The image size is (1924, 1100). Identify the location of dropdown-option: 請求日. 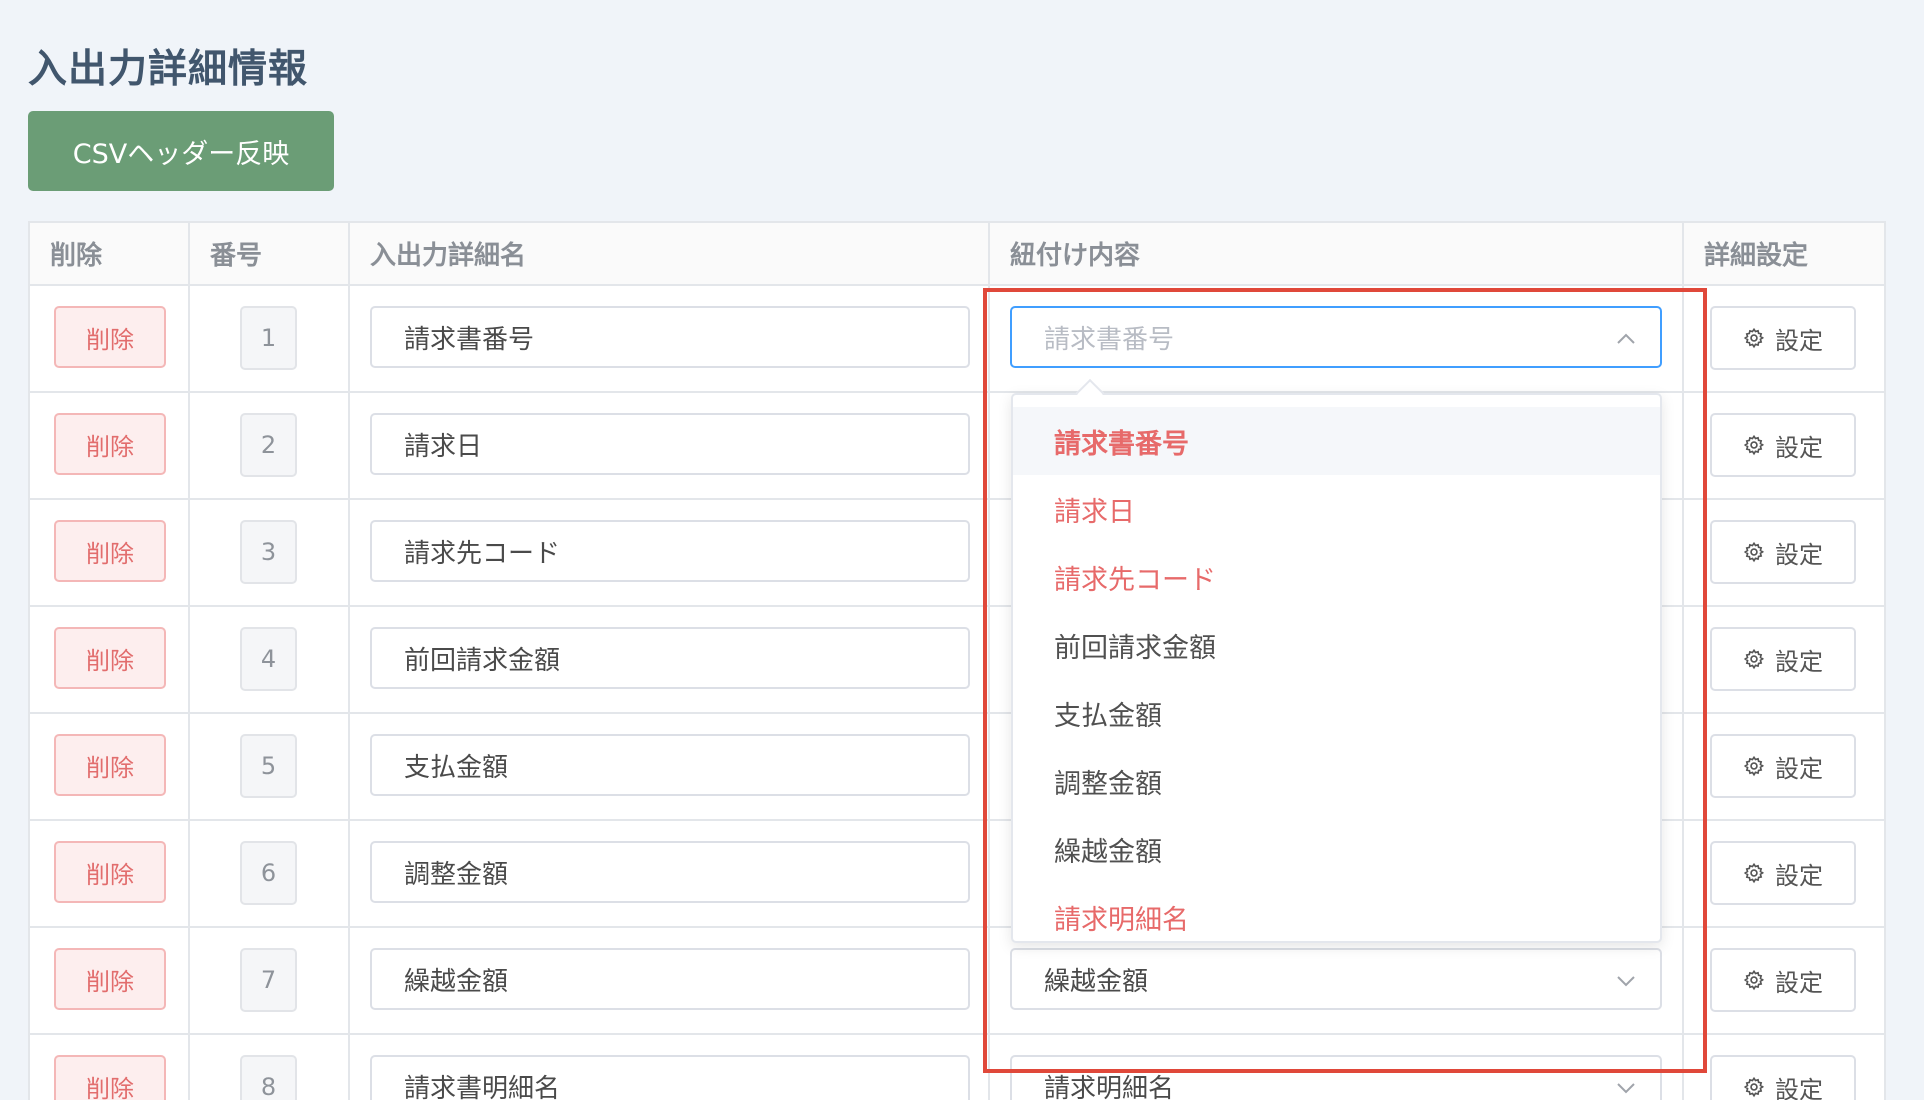
(1336, 509).